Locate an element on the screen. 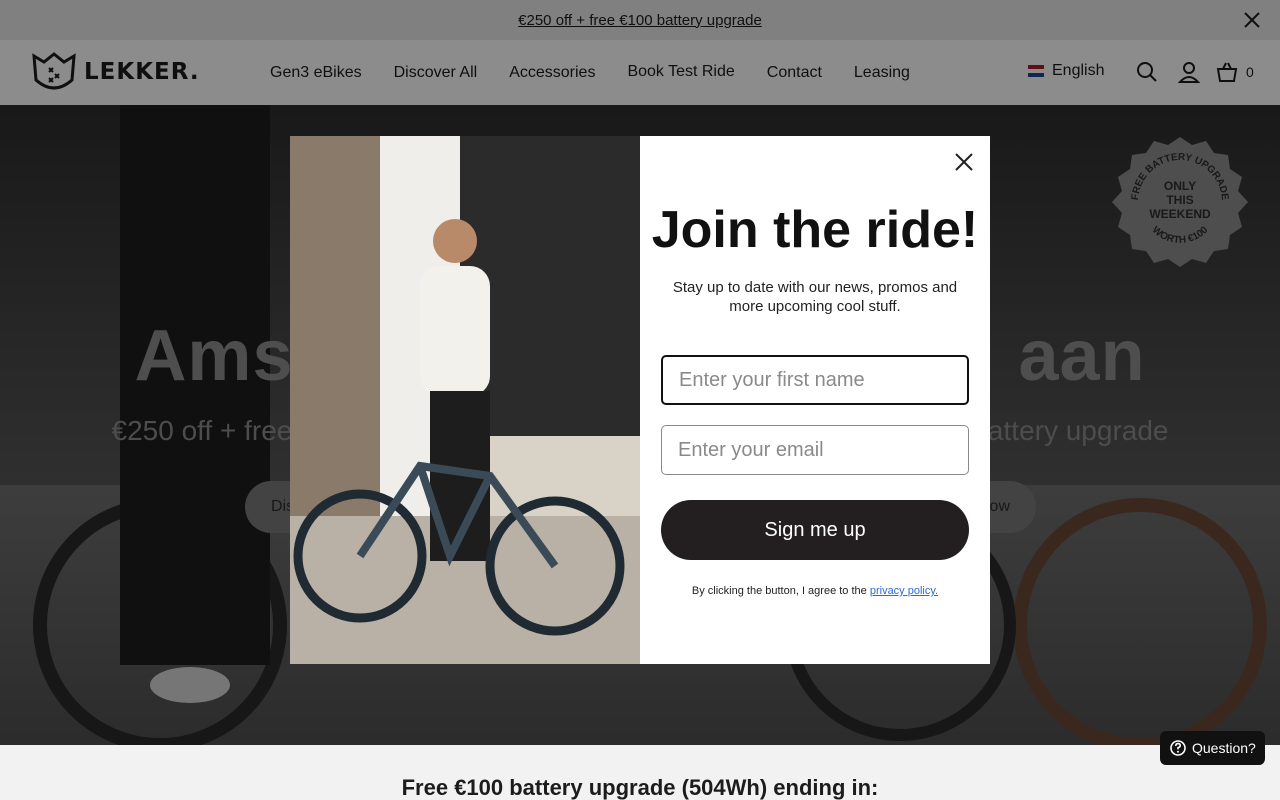  privacy-policy-link: privacy policy. is located at coordinates (904, 591).